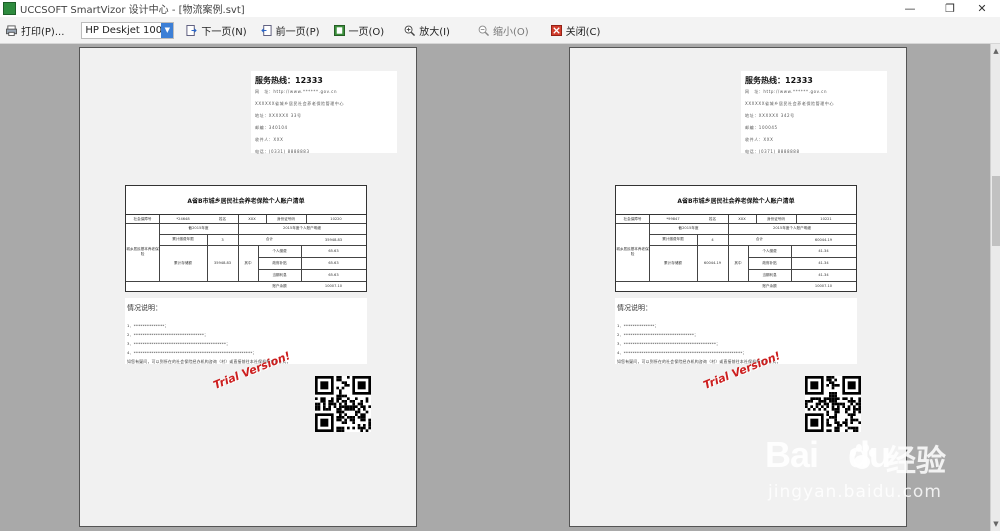 The height and width of the screenshot is (531, 1000). I want to click on zoom-in-label: 放大(I), so click(434, 32).